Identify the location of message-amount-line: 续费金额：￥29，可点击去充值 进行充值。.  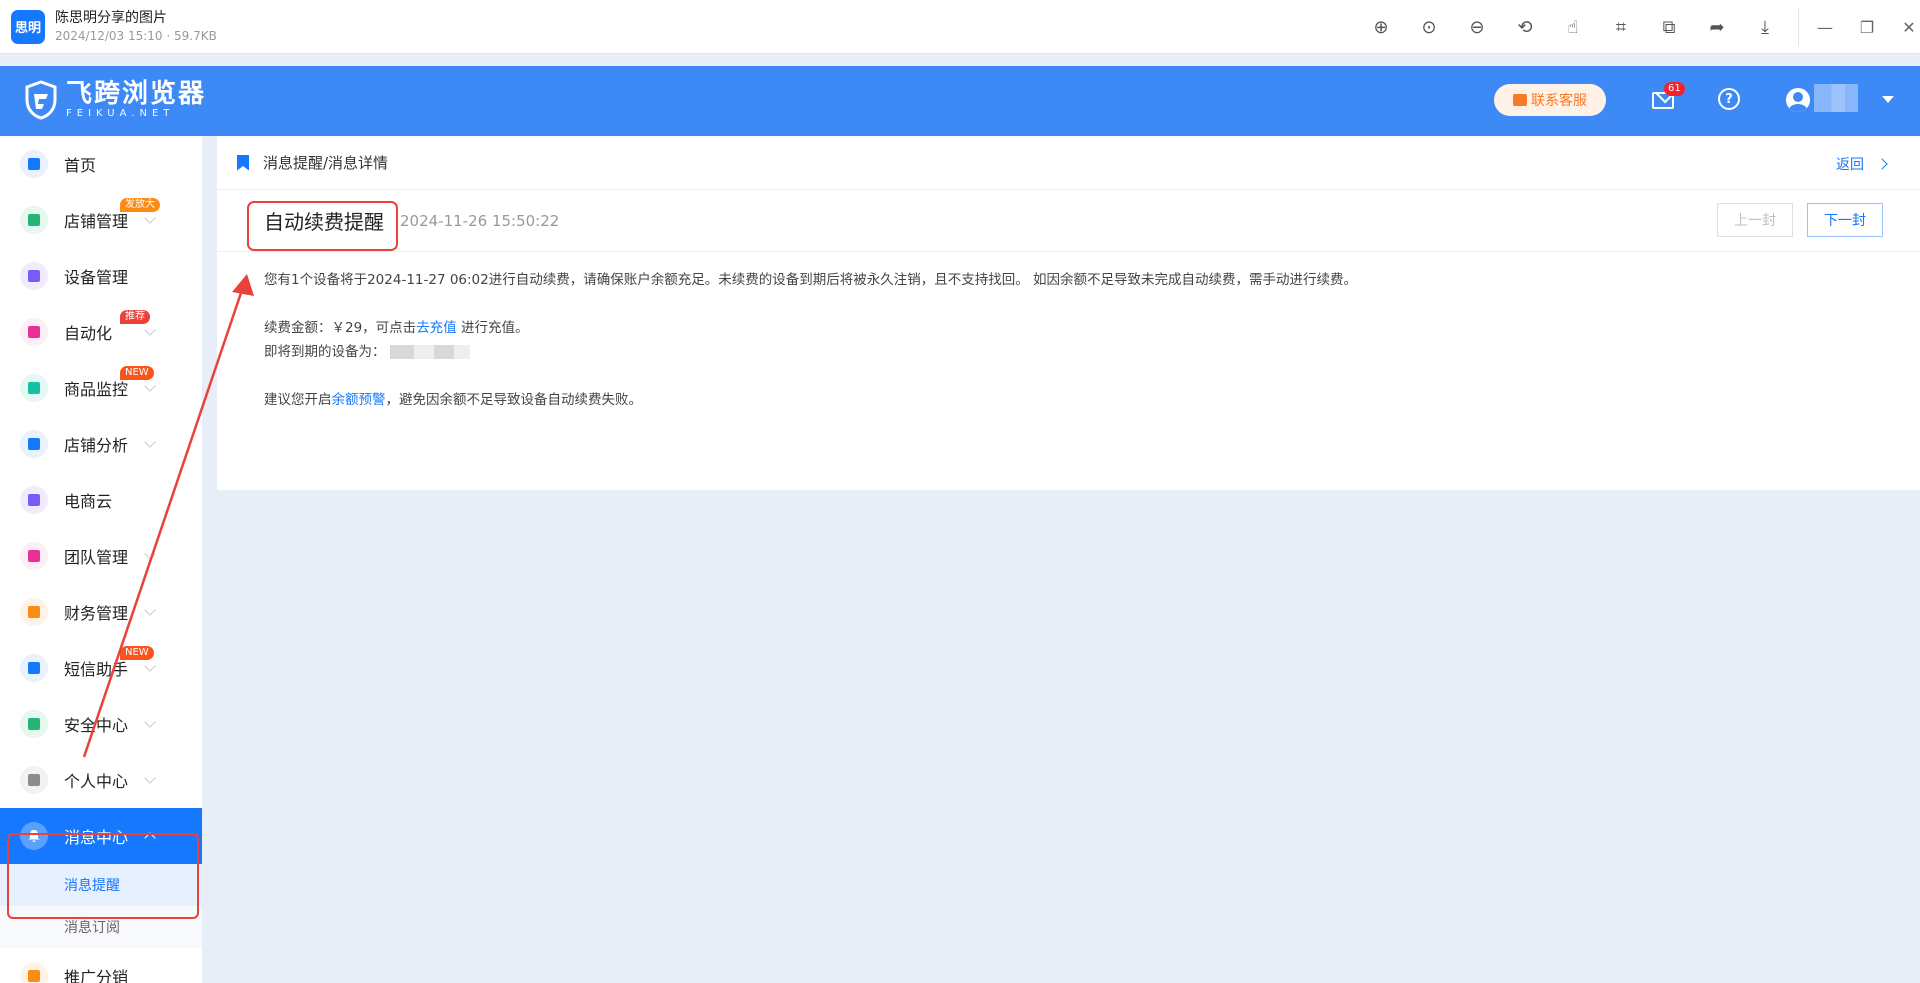
(1068, 328).